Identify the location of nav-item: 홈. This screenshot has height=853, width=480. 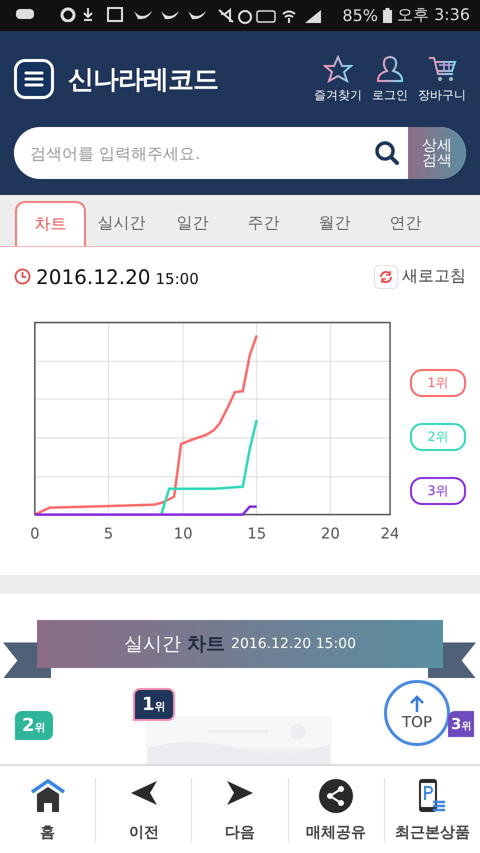
(48, 810).